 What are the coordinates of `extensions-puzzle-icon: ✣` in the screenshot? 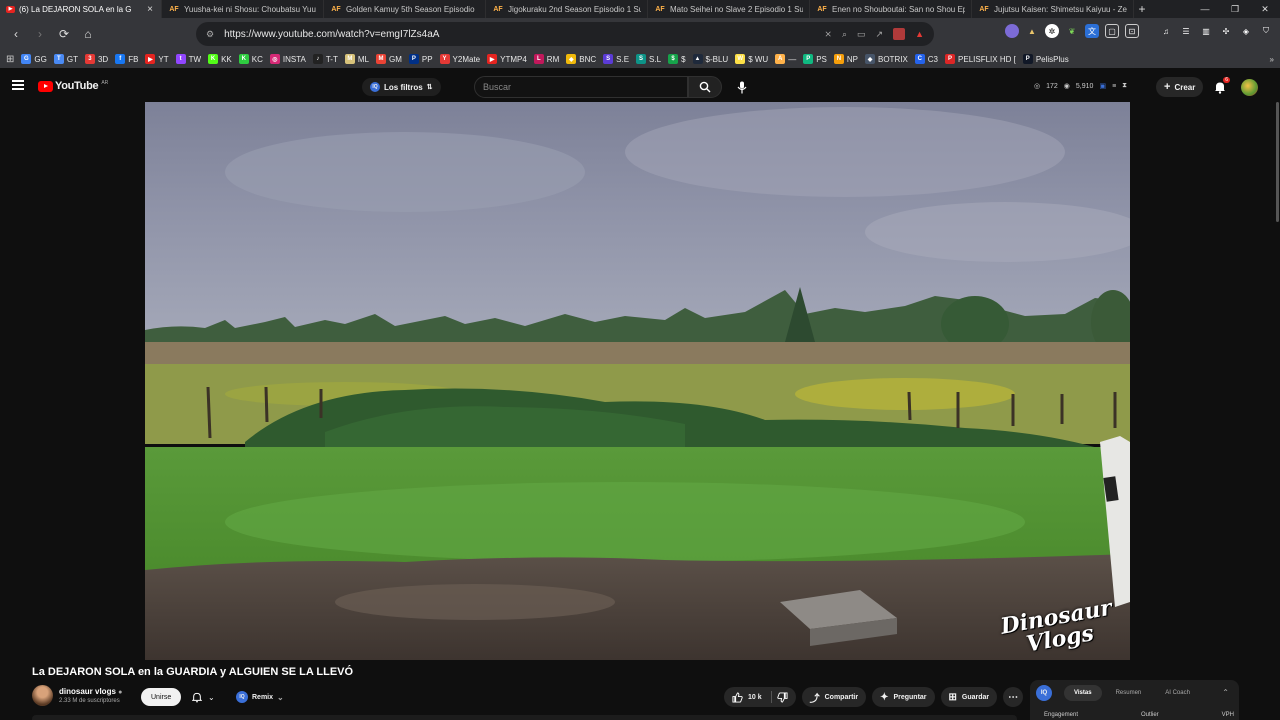 It's located at (1226, 31).